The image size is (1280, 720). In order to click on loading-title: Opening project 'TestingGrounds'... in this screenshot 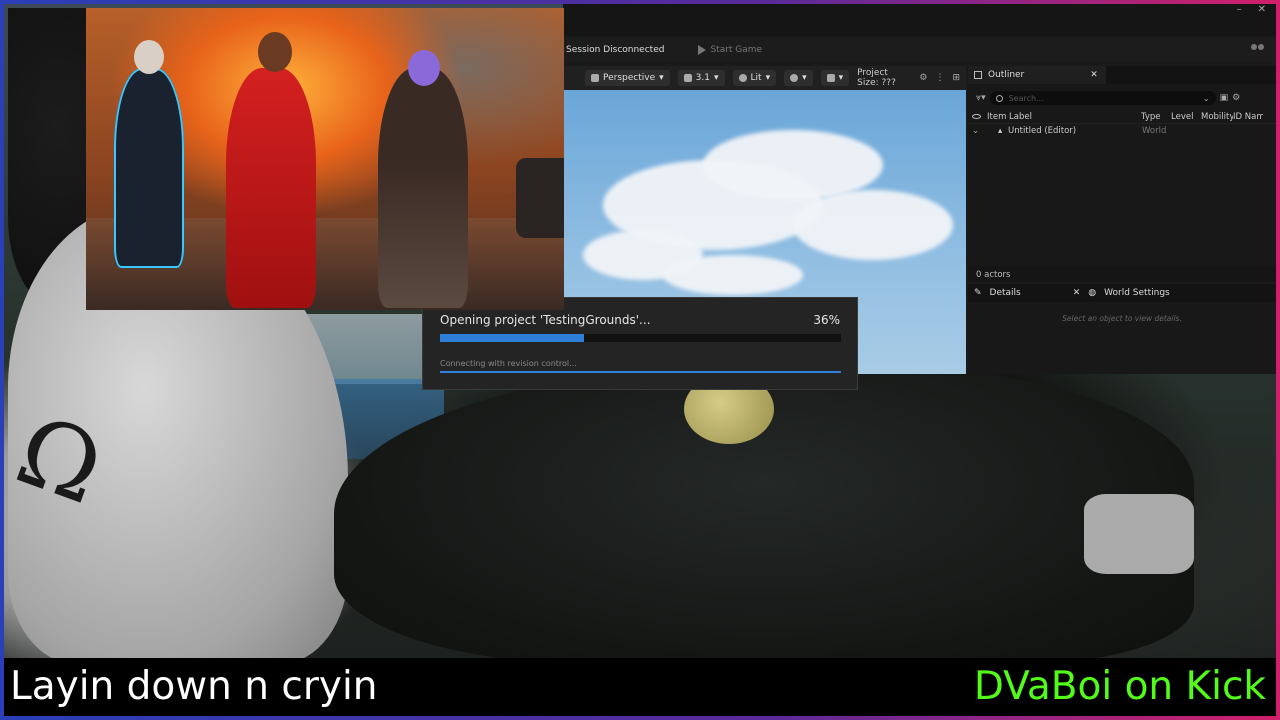, I will do `click(545, 320)`.